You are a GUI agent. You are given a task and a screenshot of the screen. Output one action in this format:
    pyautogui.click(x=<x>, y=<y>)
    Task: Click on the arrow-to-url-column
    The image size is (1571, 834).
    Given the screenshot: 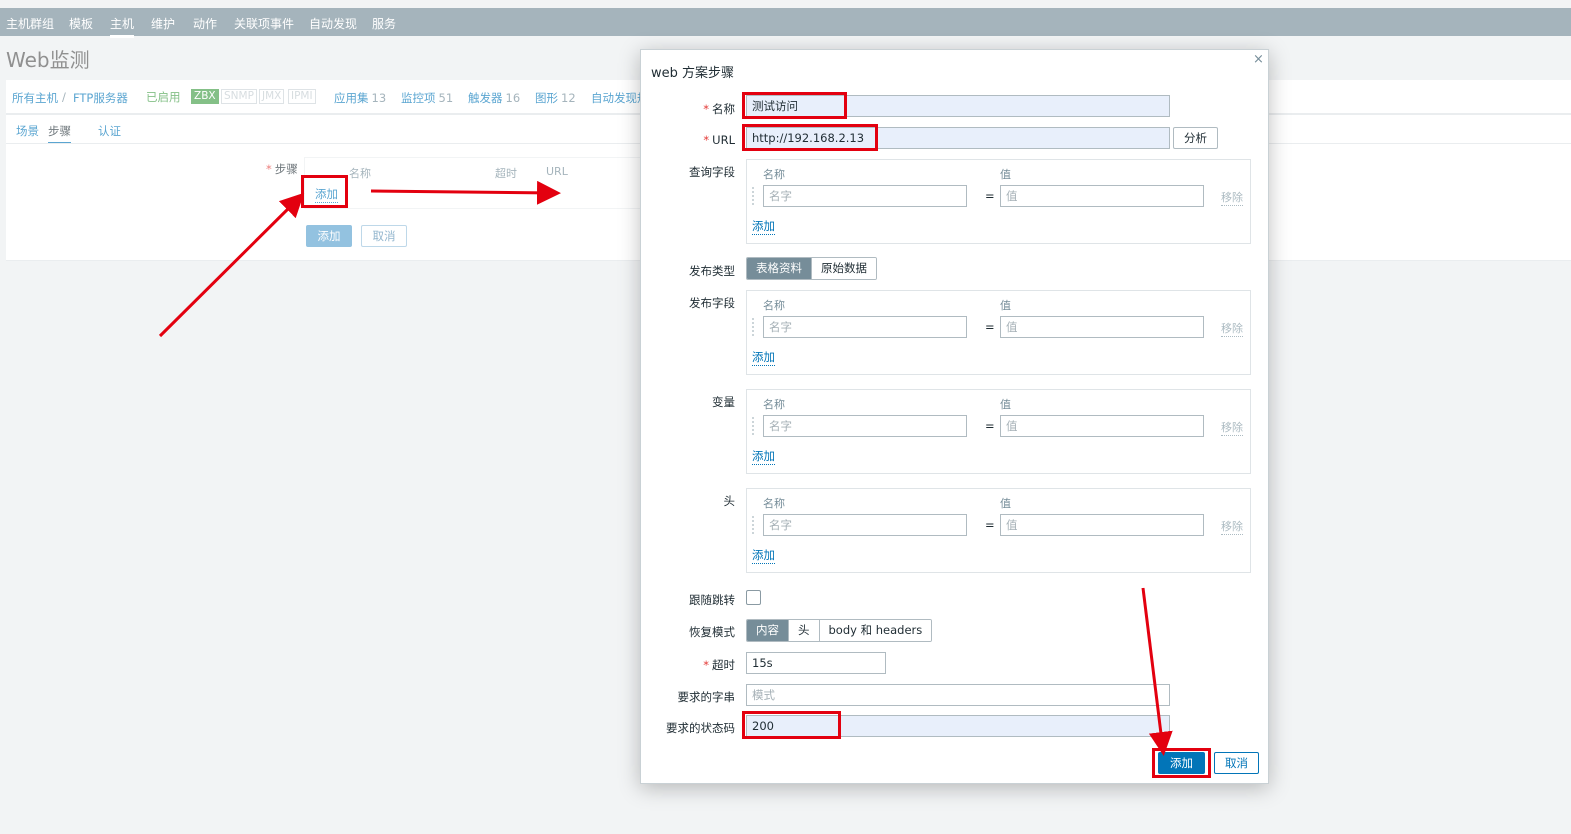 What is the action you would take?
    pyautogui.click(x=465, y=192)
    